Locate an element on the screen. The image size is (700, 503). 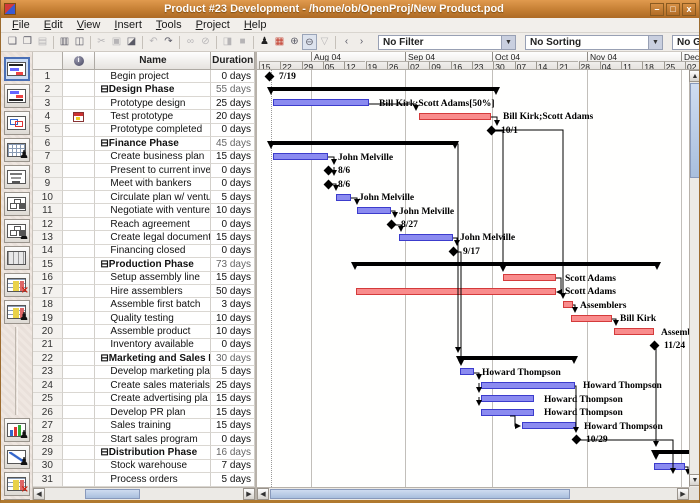
task-name-cell: Process orders is located at coordinates (153, 480).